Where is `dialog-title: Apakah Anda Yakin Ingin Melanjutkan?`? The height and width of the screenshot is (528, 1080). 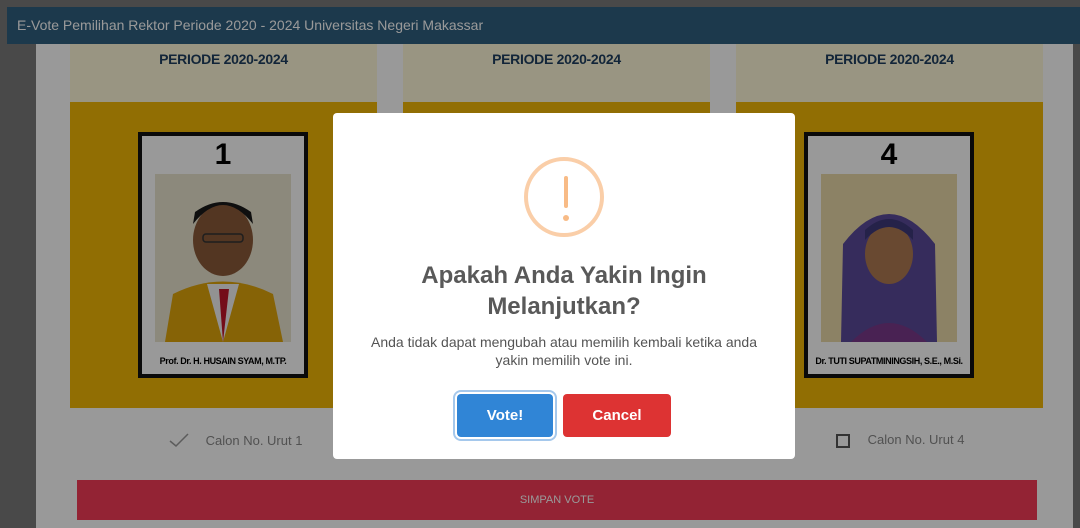
dialog-title: Apakah Anda Yakin Ingin Melanjutkan? is located at coordinates (564, 291).